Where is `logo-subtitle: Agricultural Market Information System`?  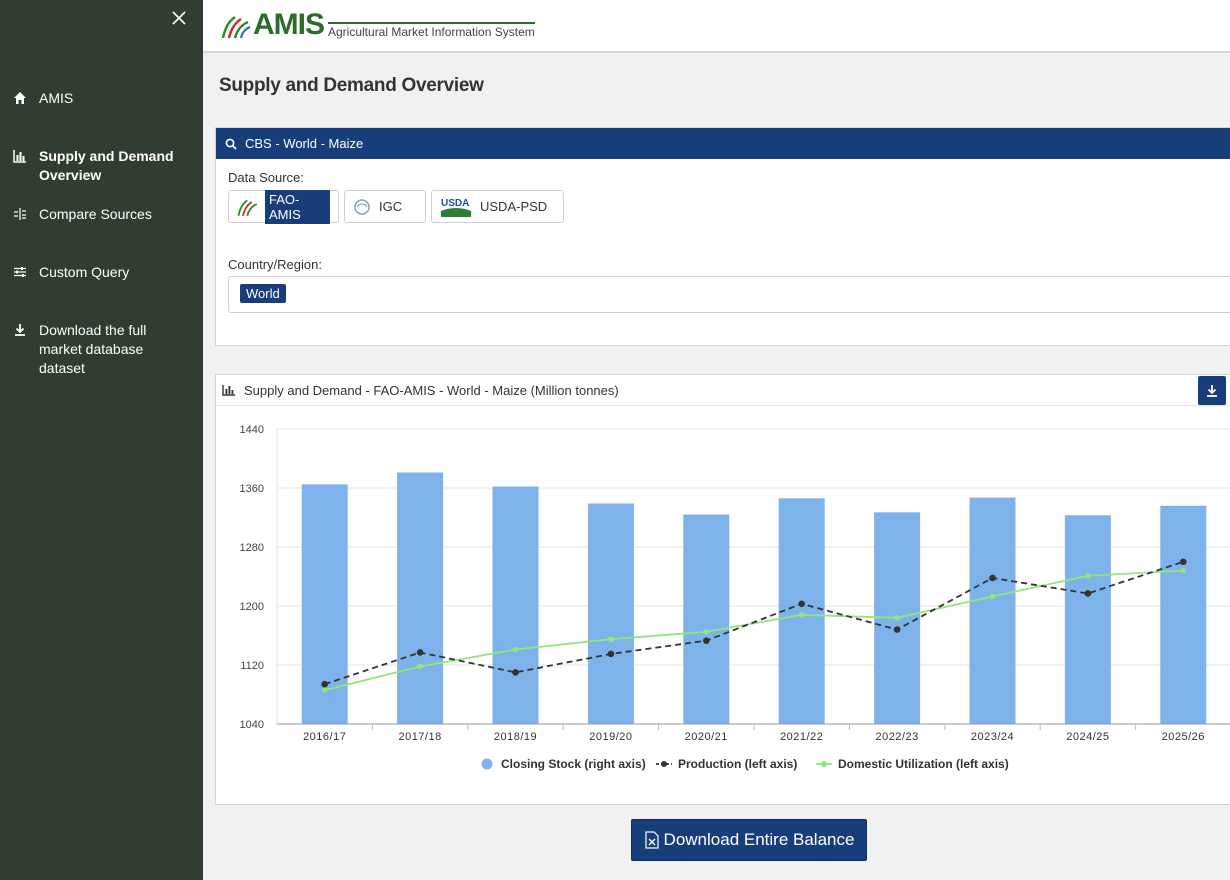
logo-subtitle: Agricultural Market Information System is located at coordinates (431, 32).